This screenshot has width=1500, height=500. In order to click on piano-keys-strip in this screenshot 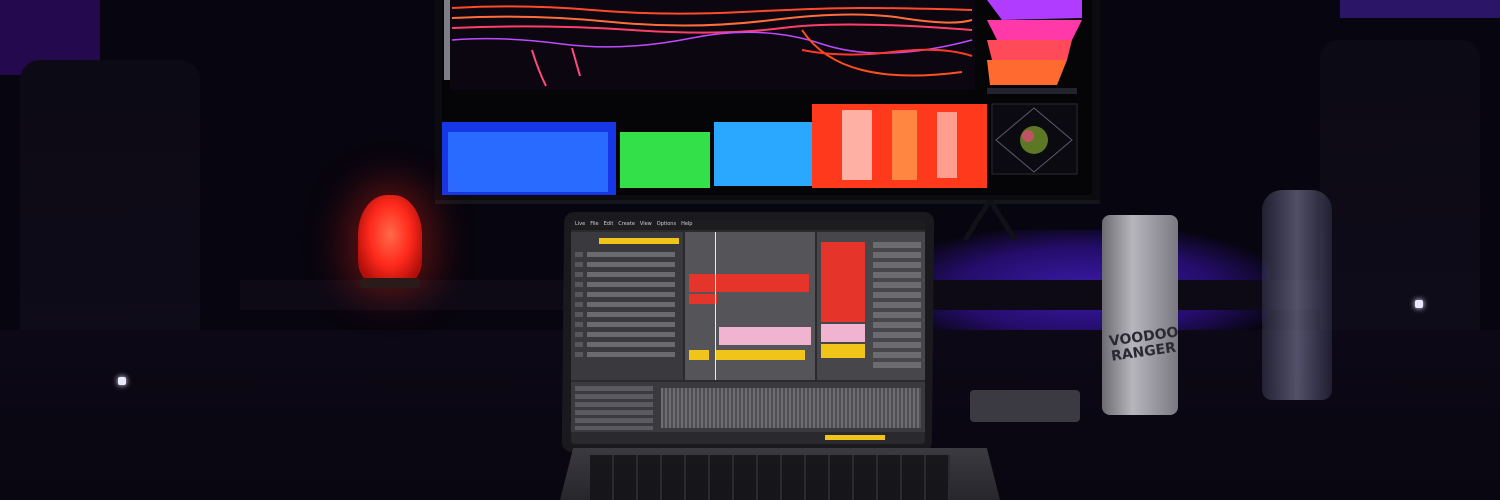, I will do `click(447, 40)`.